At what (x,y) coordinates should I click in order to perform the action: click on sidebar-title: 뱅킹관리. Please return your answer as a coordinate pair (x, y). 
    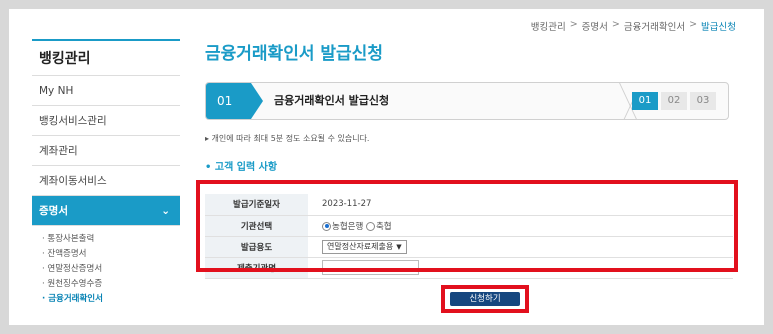
    Looking at the image, I should click on (106, 57).